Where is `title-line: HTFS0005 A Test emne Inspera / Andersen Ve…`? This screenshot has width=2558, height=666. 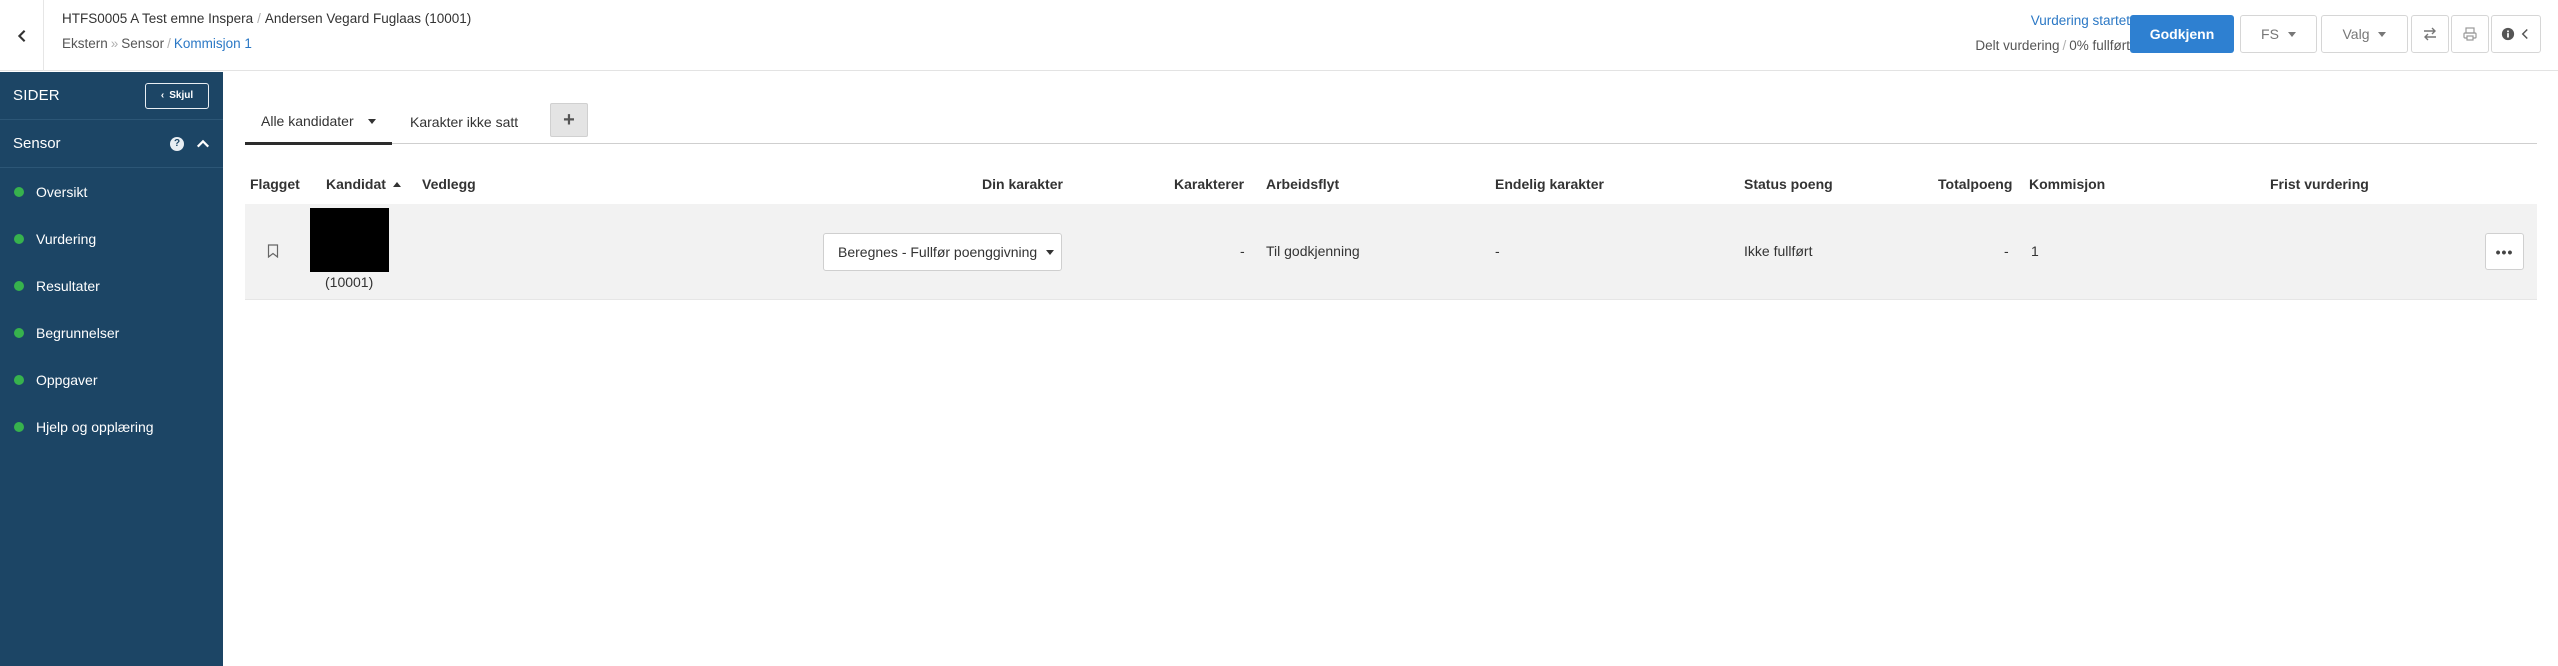 title-line: HTFS0005 A Test emne Inspera / Andersen Ve… is located at coordinates (267, 18).